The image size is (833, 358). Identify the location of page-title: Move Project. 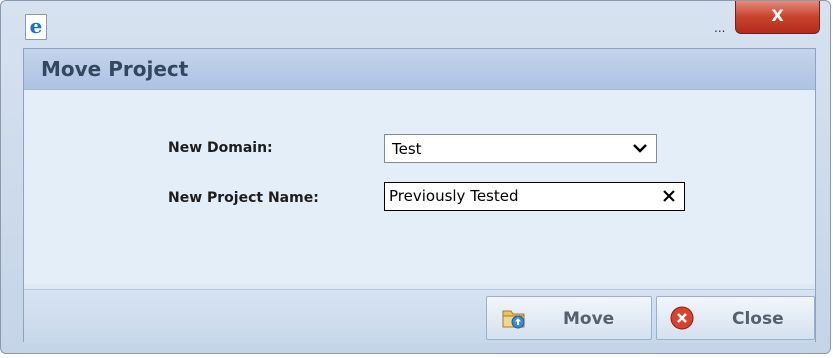
(115, 69).